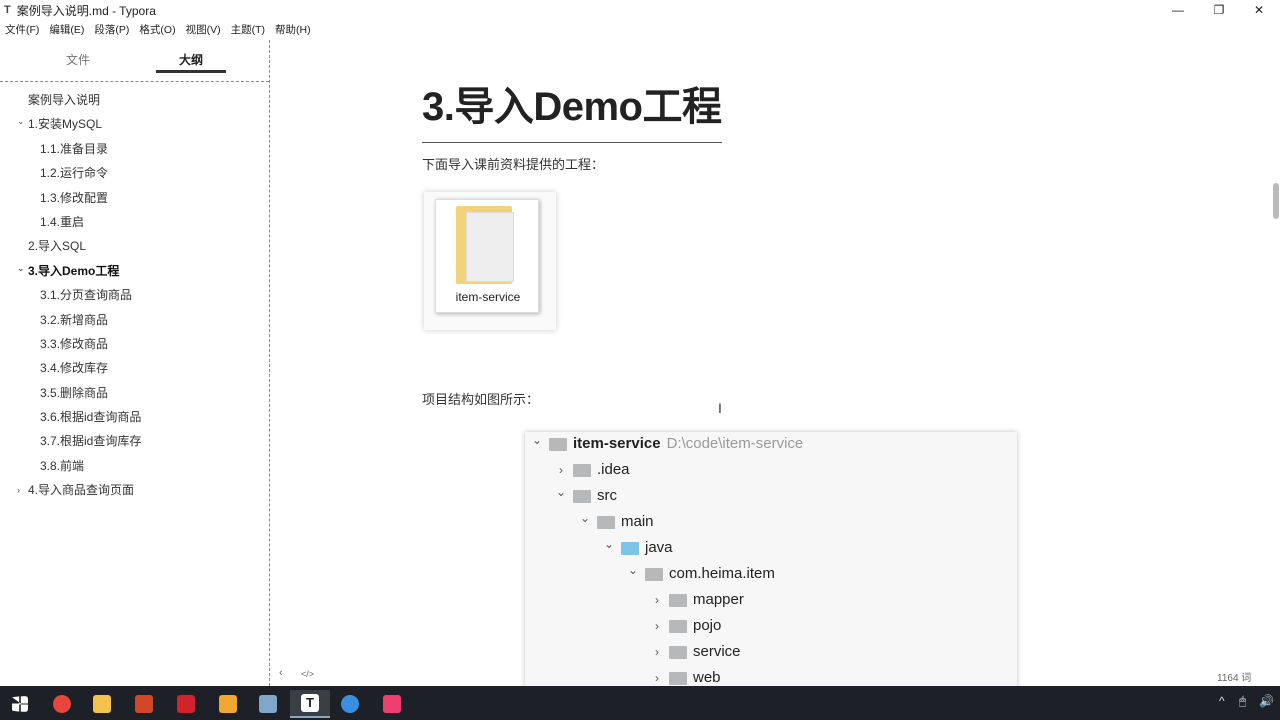  What do you see at coordinates (66, 29) in the screenshot?
I see `menu-item: 编辑(E)` at bounding box center [66, 29].